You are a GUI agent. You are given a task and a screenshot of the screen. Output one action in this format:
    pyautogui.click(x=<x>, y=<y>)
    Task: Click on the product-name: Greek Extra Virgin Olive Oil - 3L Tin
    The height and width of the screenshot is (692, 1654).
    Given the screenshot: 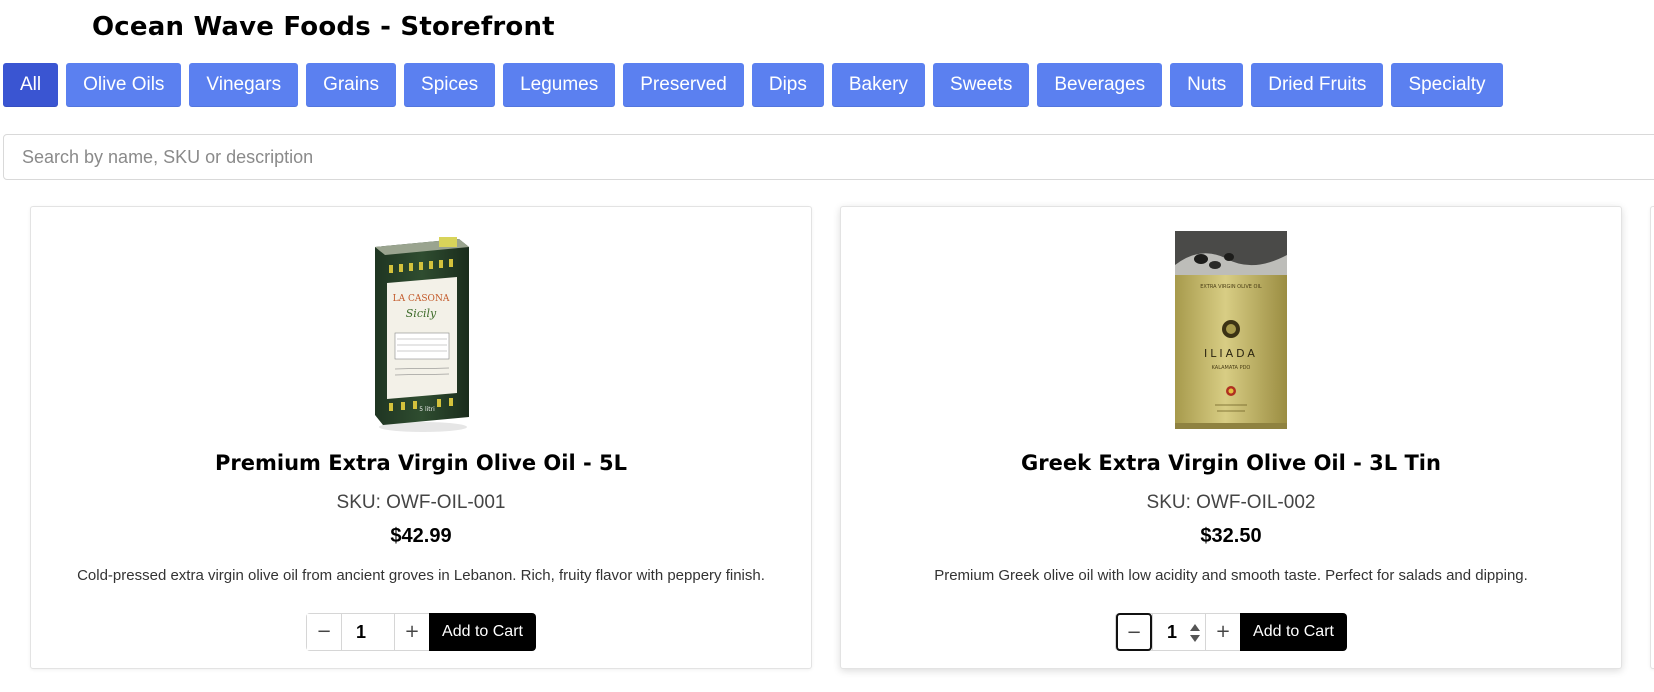 What is the action you would take?
    pyautogui.click(x=1231, y=463)
    